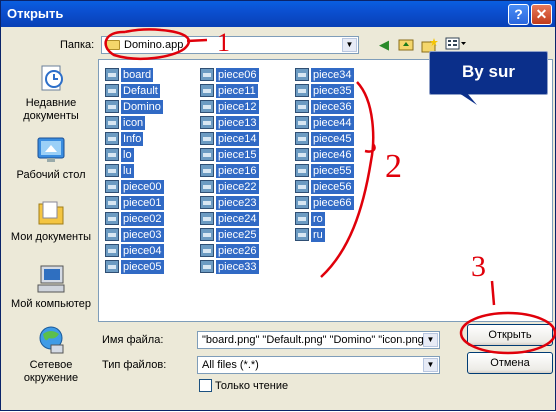 Image resolution: width=556 pixels, height=412 pixels. What do you see at coordinates (137, 75) in the screenshot?
I see `file-name: board` at bounding box center [137, 75].